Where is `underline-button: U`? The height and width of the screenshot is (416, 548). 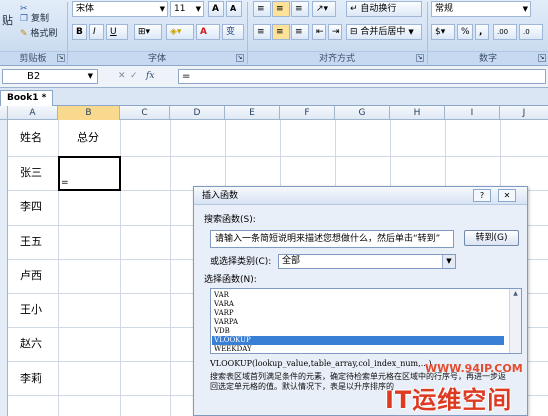 underline-button: U is located at coordinates (117, 32).